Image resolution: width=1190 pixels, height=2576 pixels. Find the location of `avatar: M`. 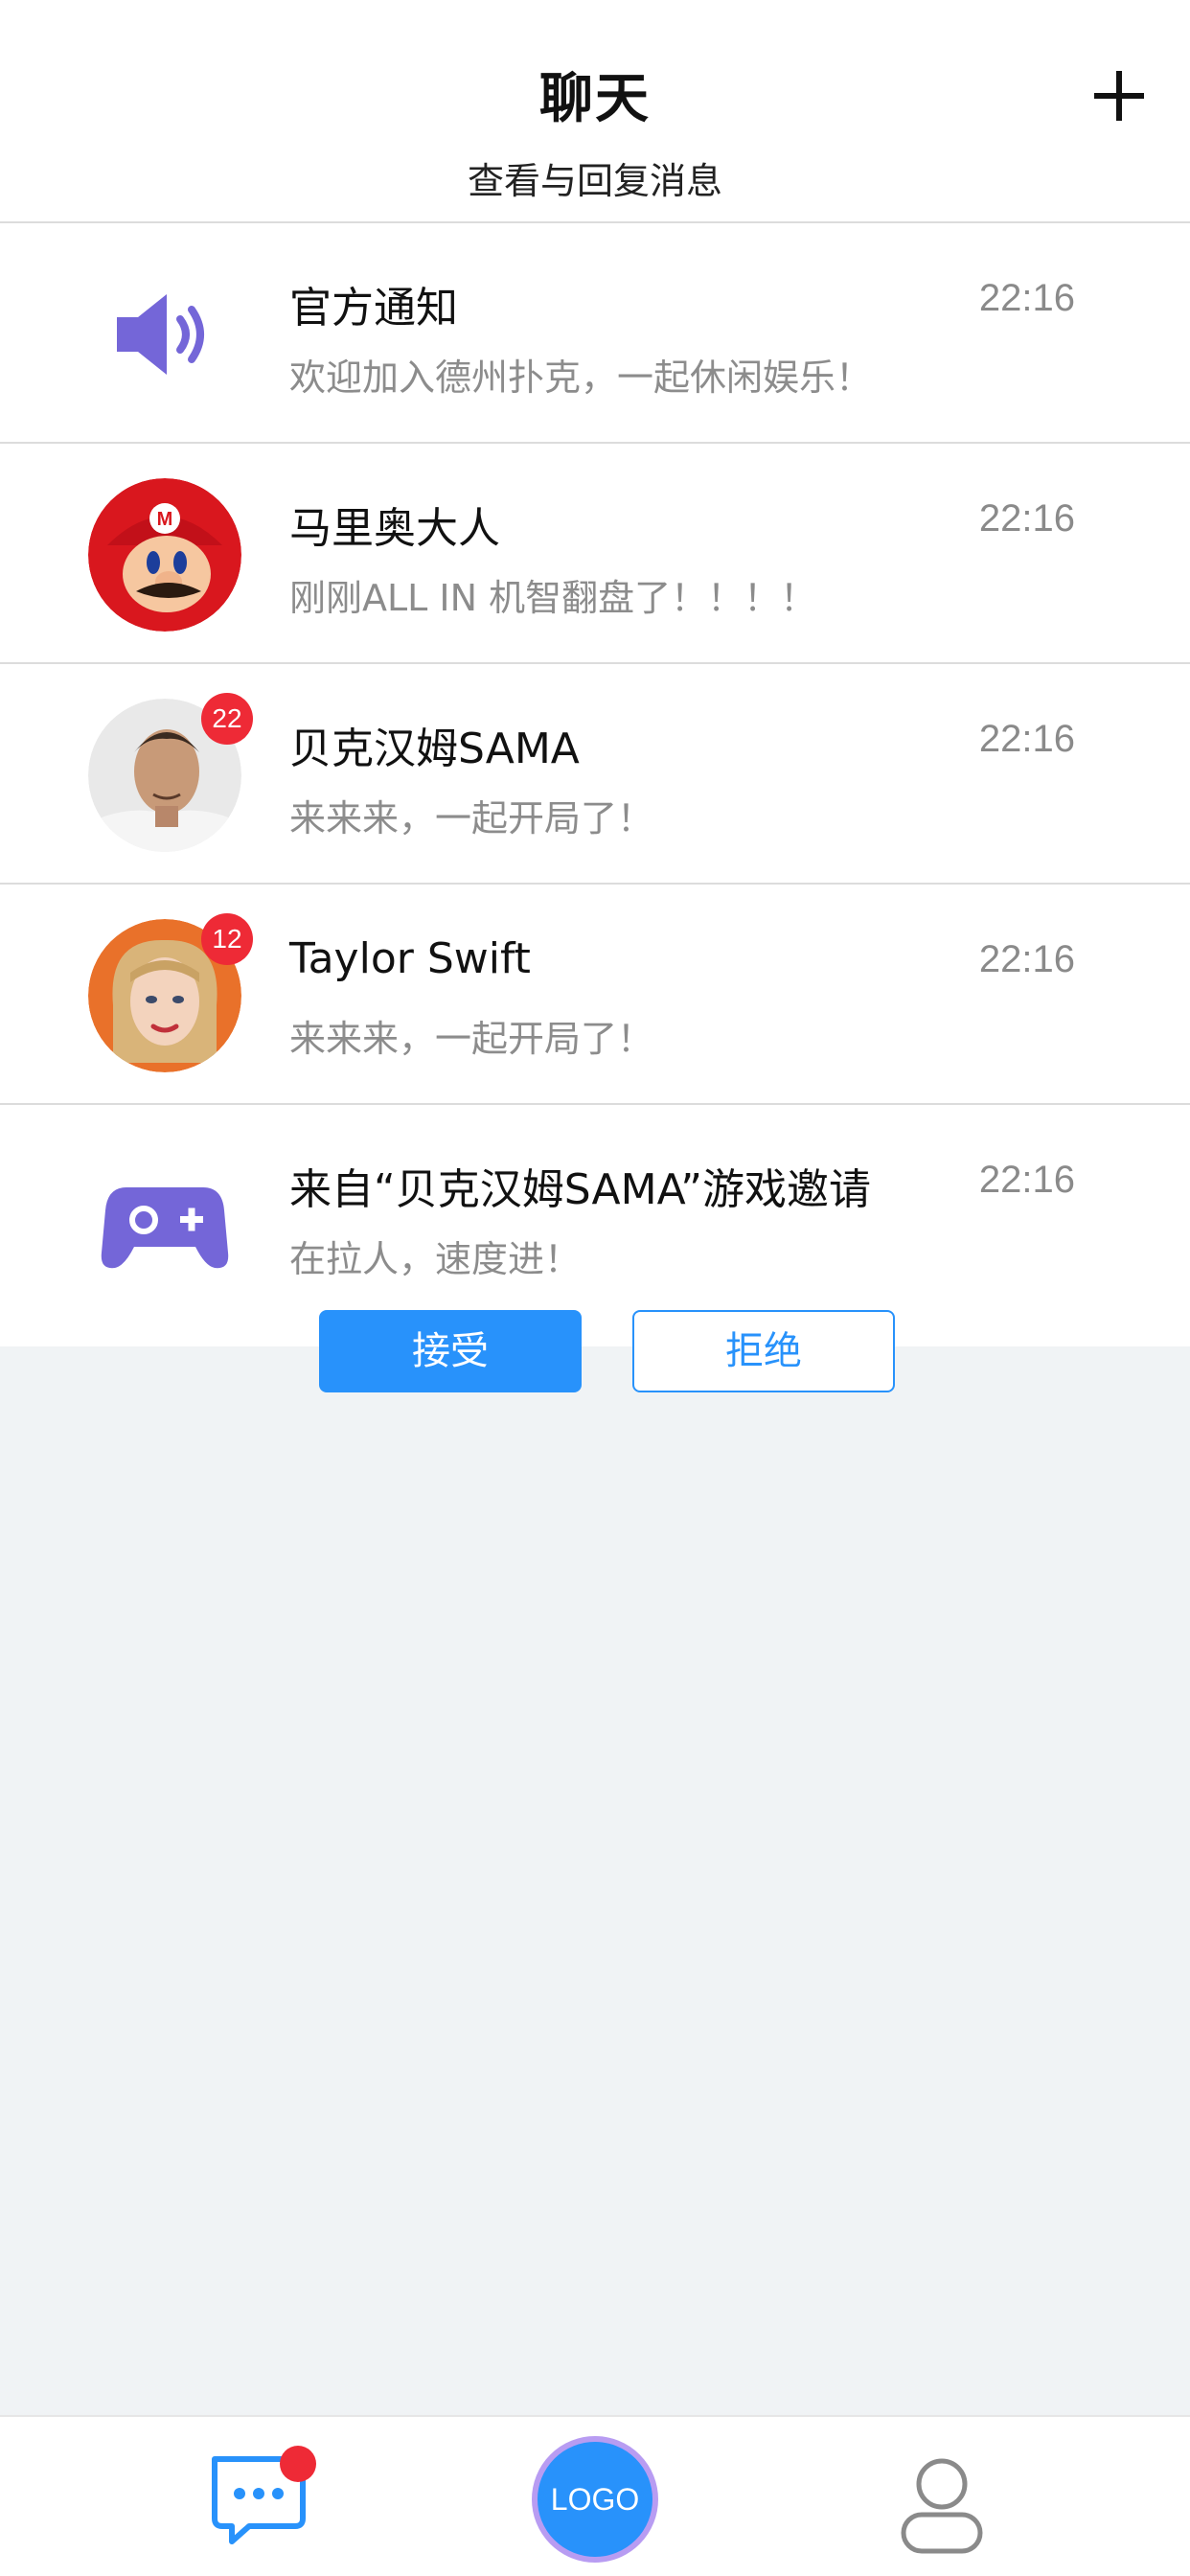

avatar: M is located at coordinates (164, 555).